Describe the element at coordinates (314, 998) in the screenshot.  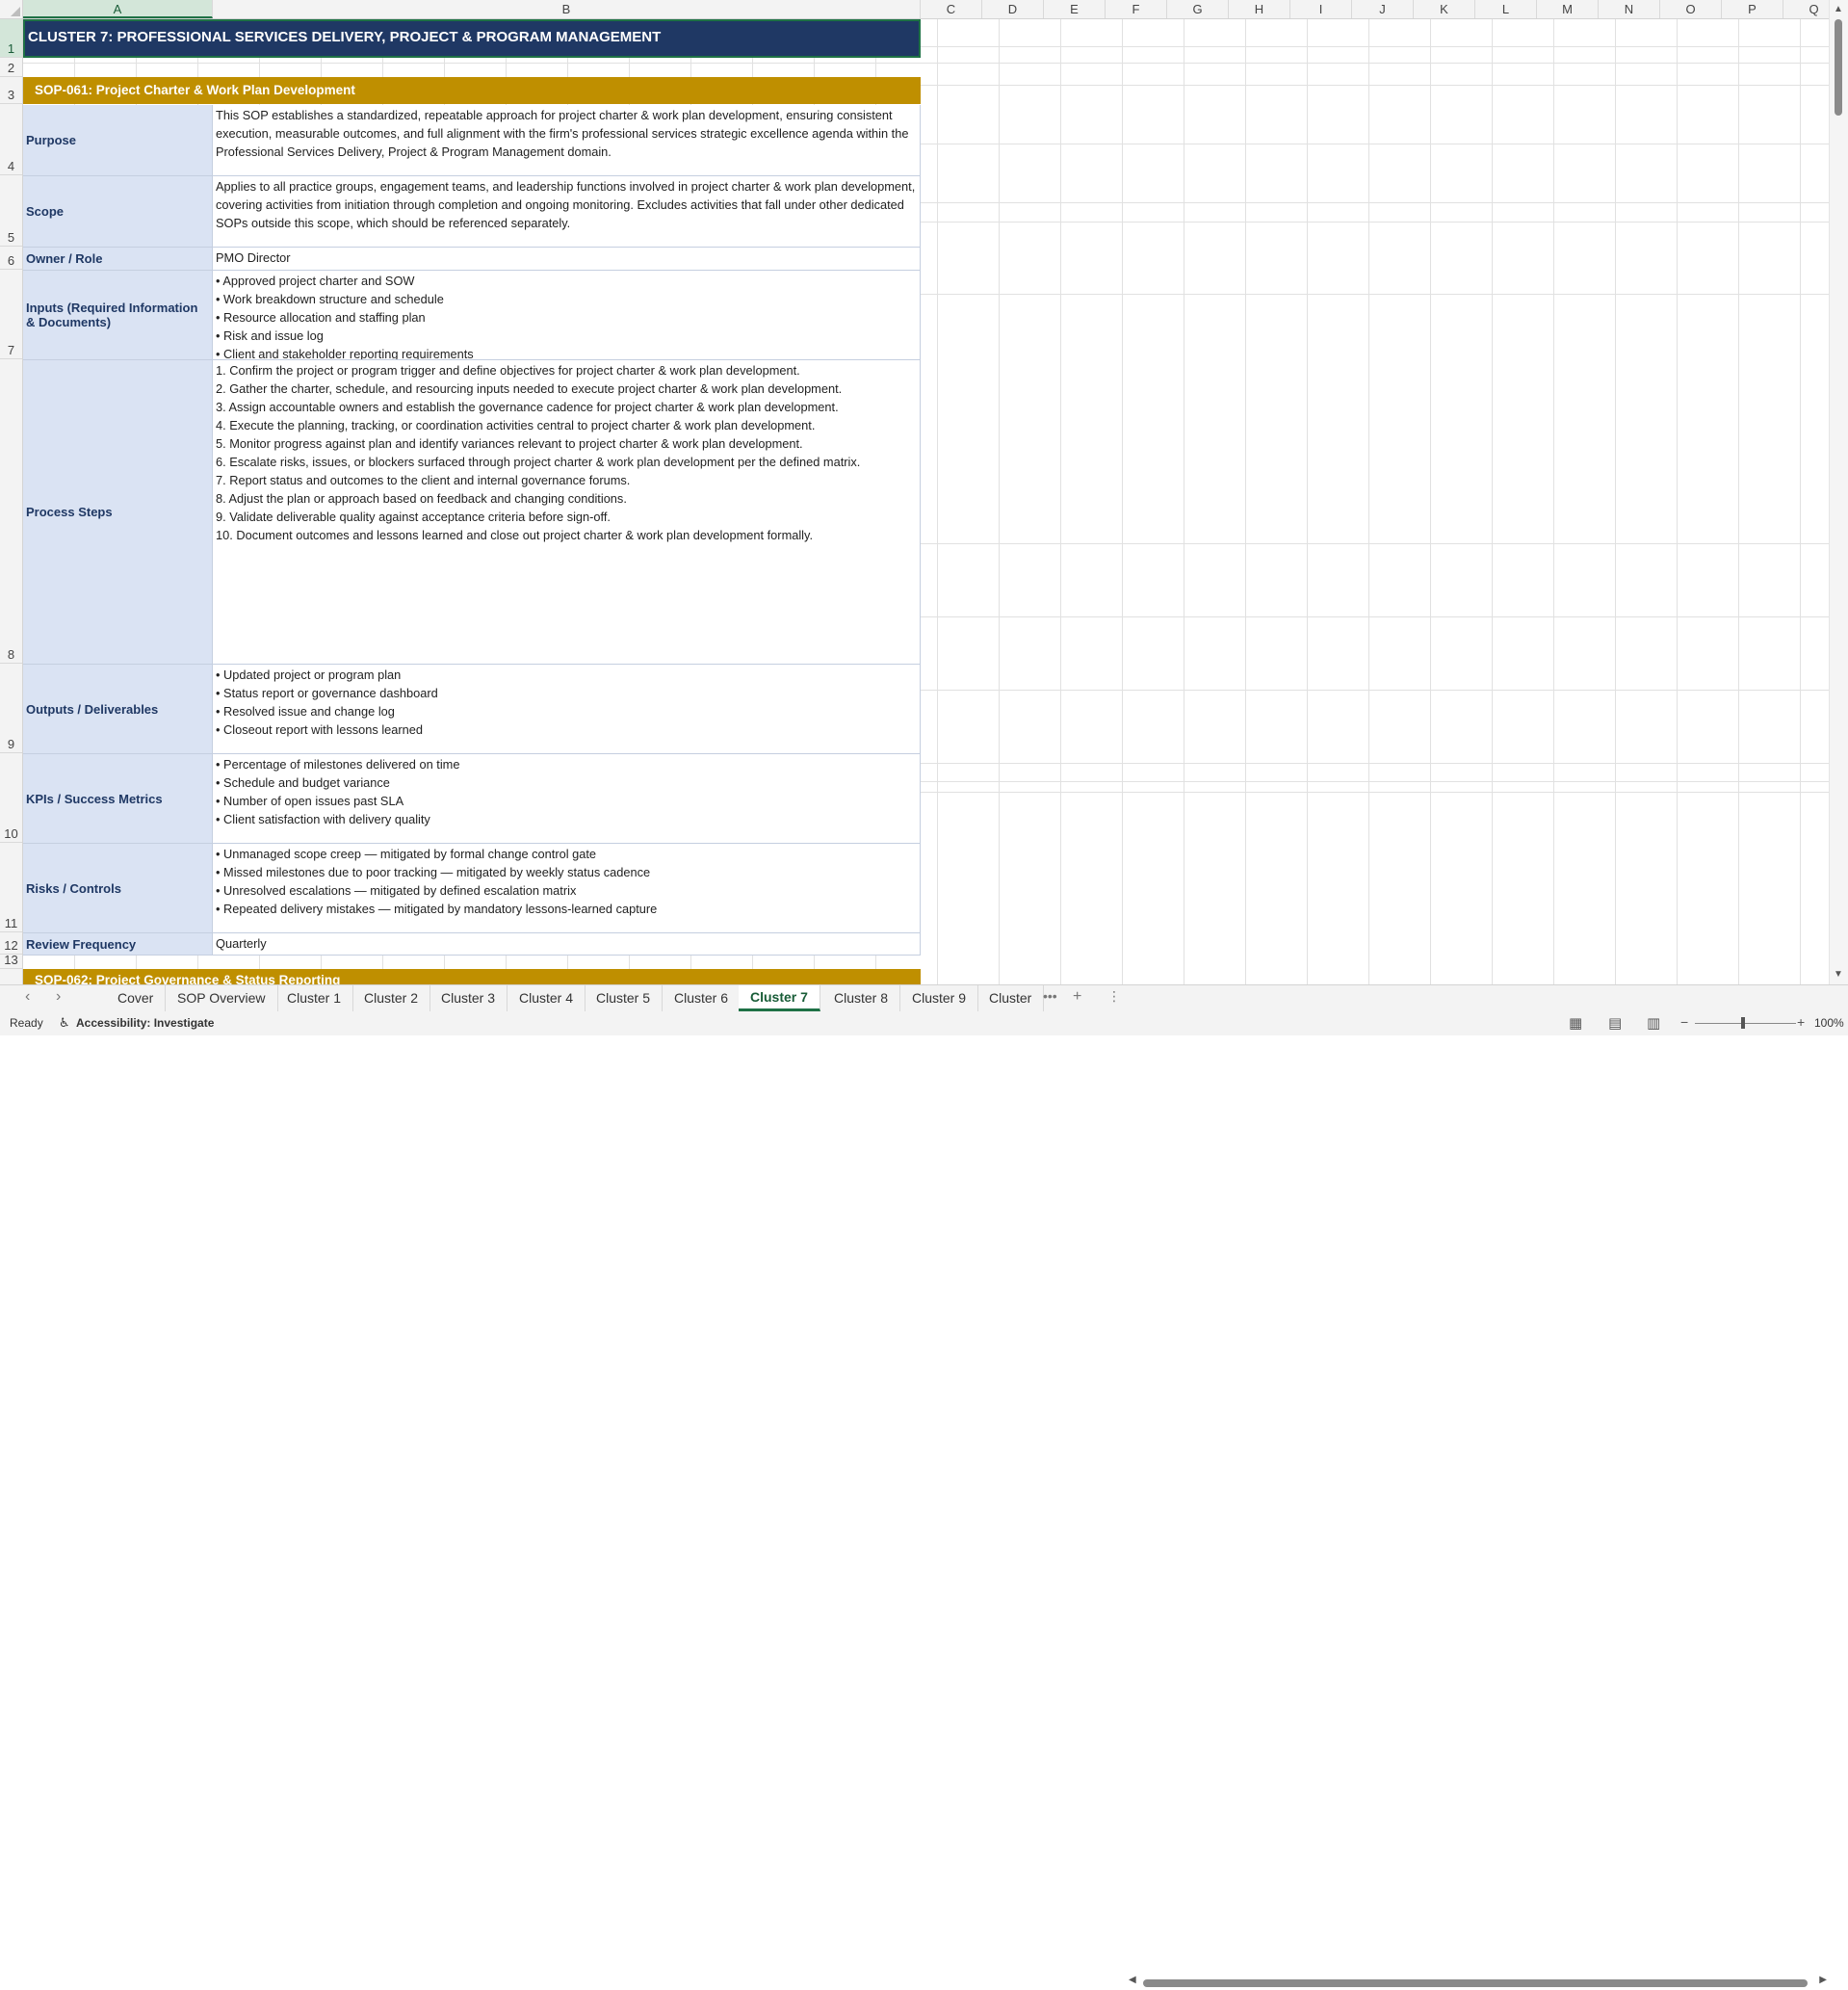
I see `sheet-tab-cluster-1: Cluster 1` at that location.